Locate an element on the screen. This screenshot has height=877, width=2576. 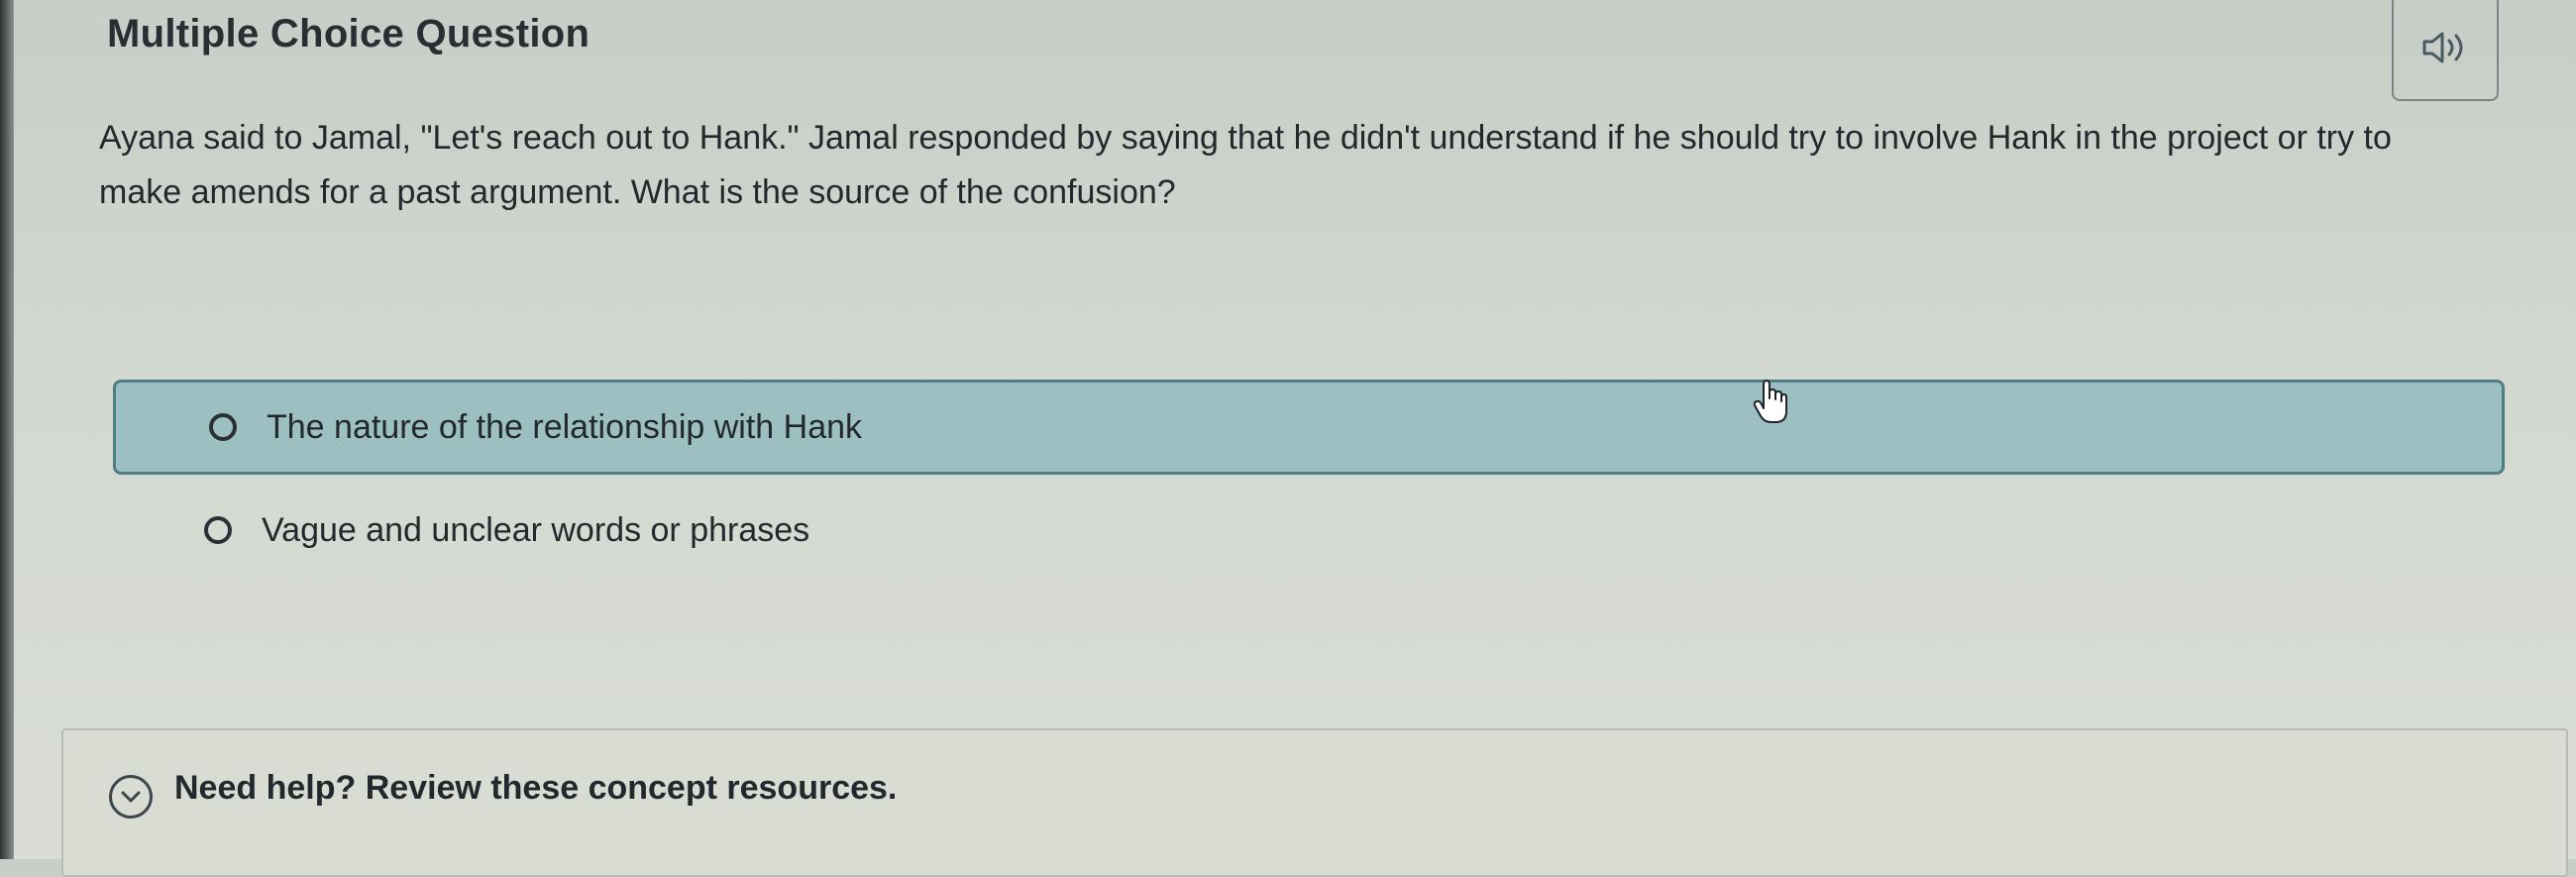
screen-edge-shadow is located at coordinates (7, 430).